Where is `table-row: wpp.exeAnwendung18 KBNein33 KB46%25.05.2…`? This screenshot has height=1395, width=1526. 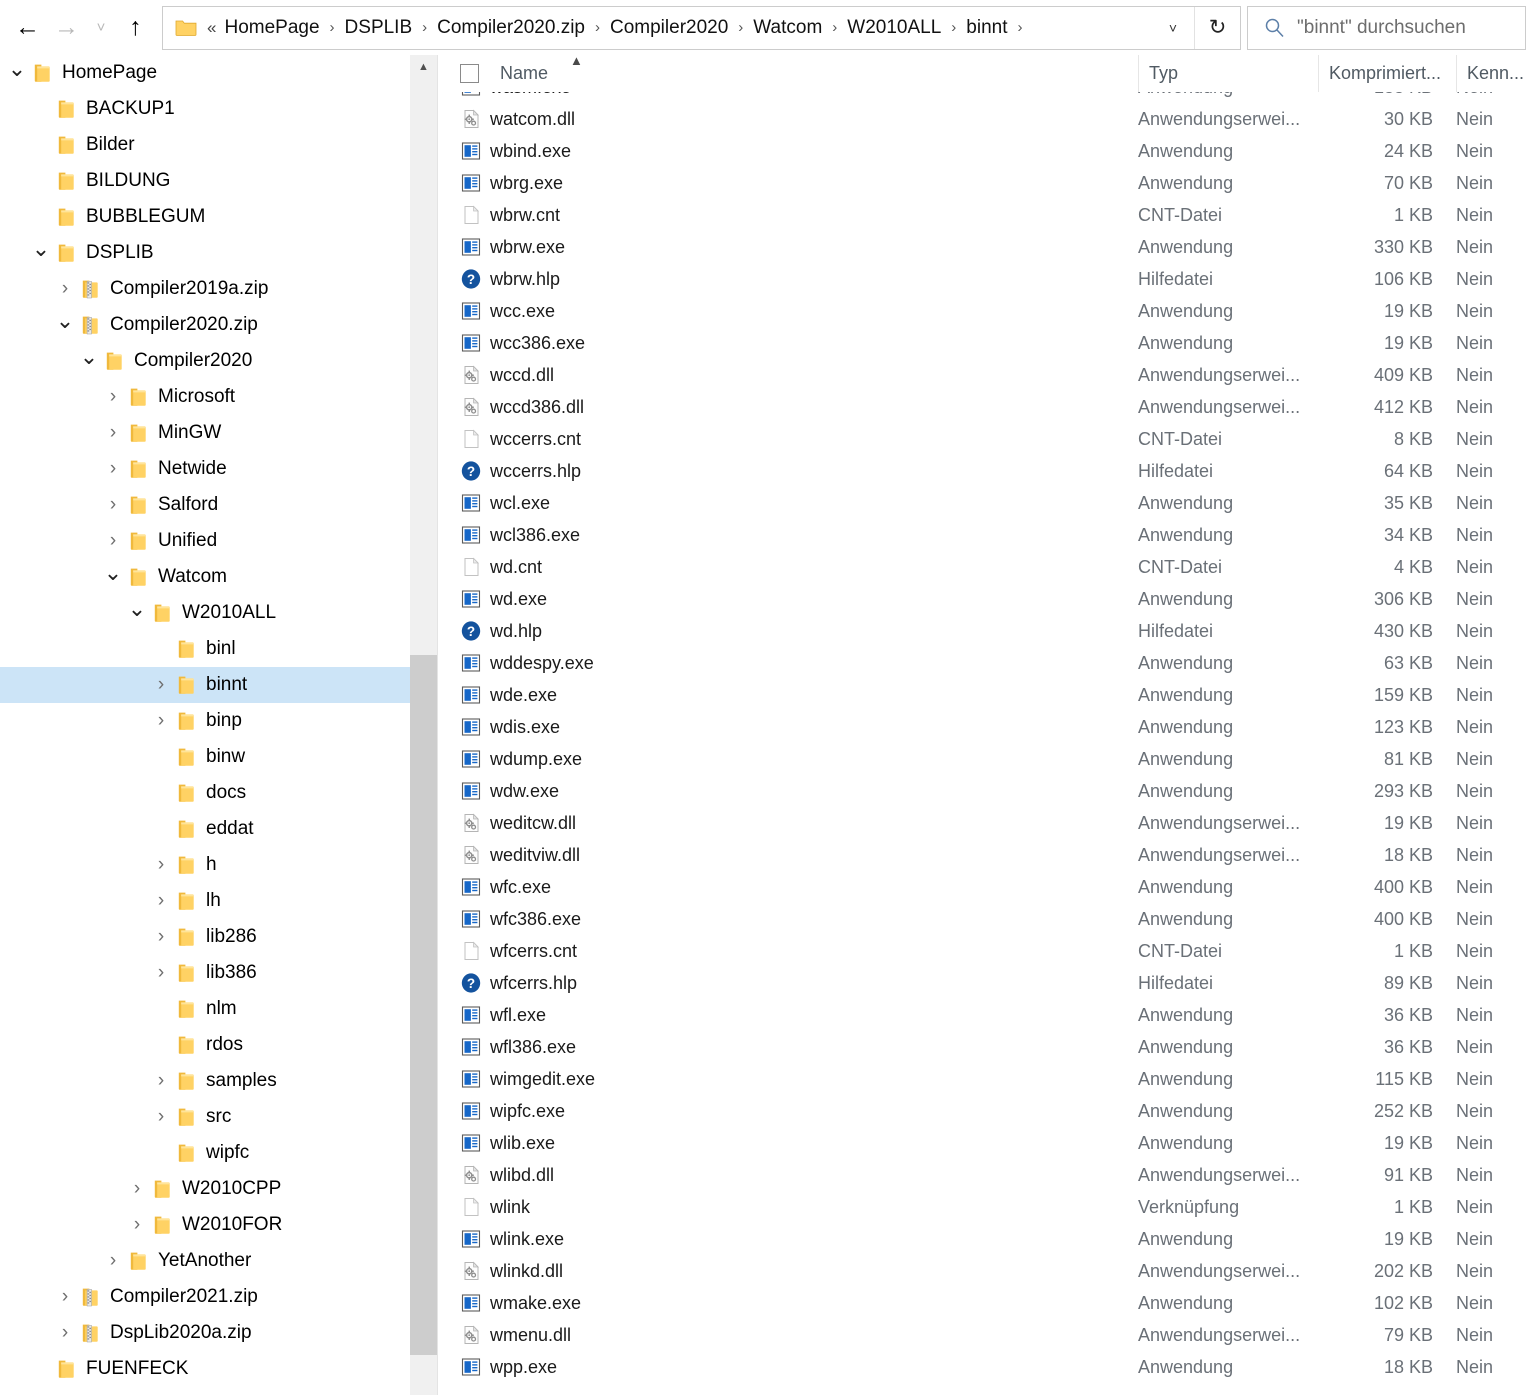 table-row: wpp.exeAnwendung18 KBNein33 KB46%25.05.2… is located at coordinates (982, 1367).